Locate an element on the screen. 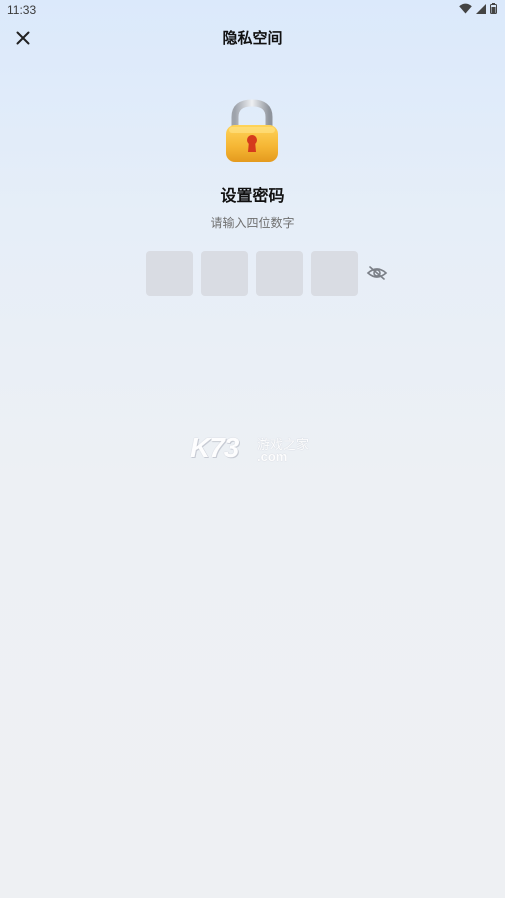  watermark-logo: K73 游戏之家 .com is located at coordinates (255, 450).